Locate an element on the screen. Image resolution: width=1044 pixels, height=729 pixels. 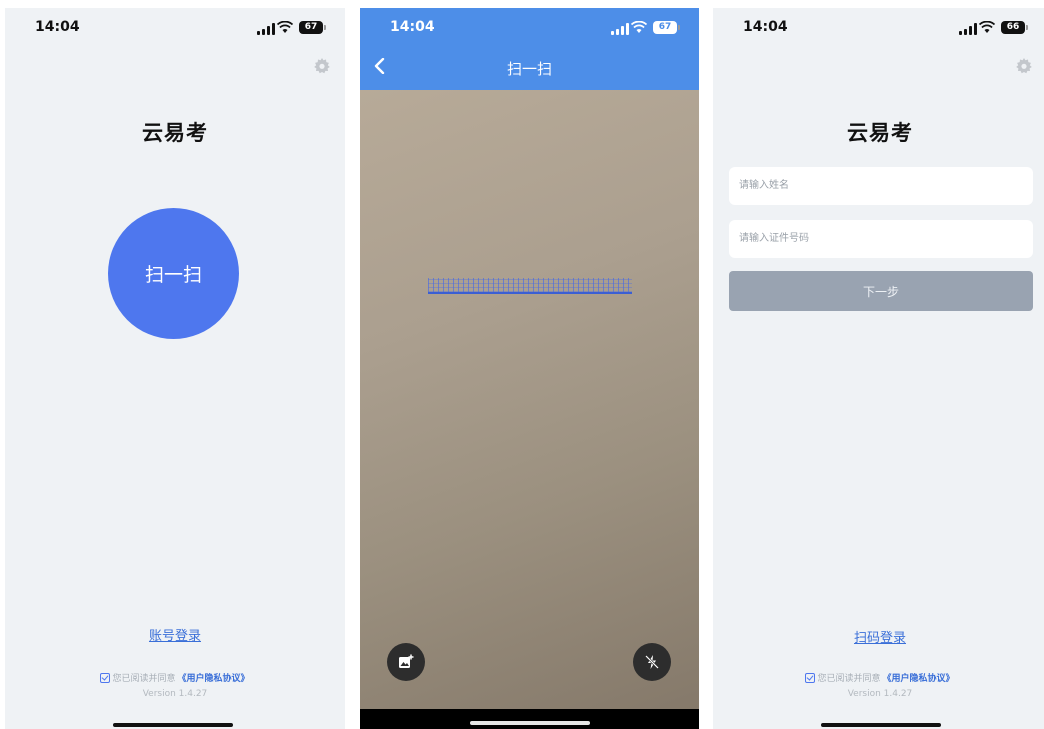
nav-title: 扫一扫 is located at coordinates (529, 69).